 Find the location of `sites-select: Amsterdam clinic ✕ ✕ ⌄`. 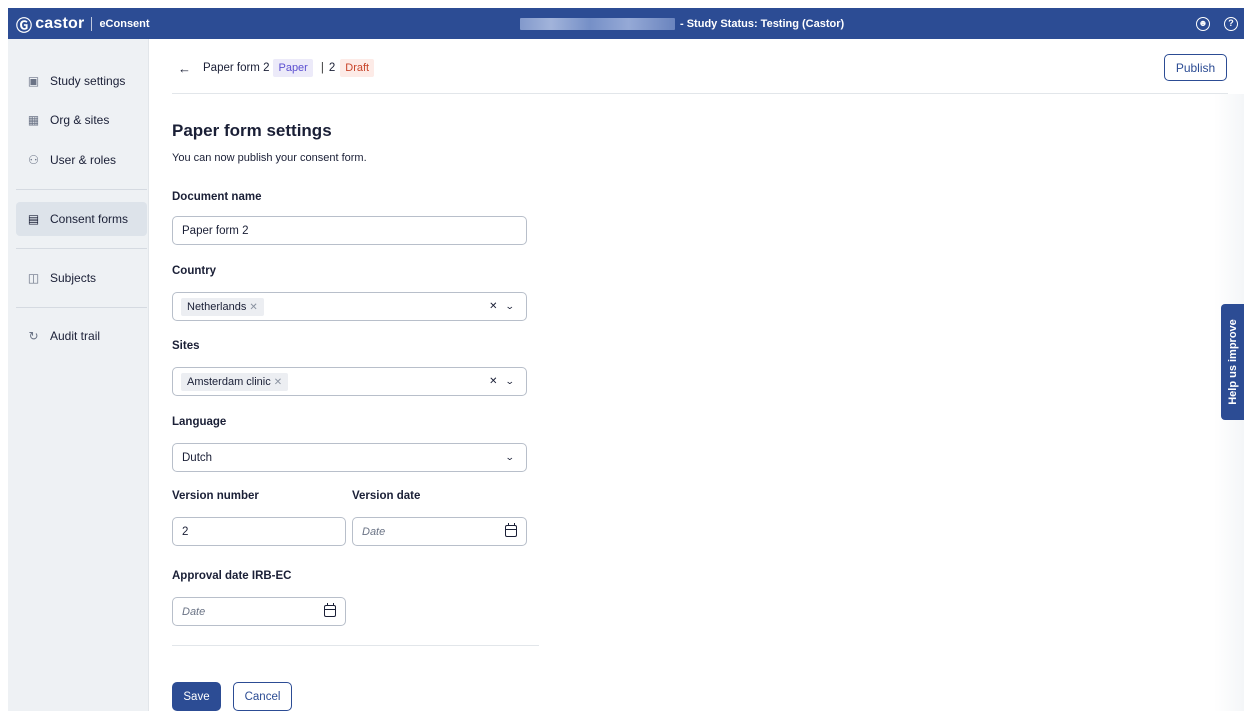

sites-select: Amsterdam clinic ✕ ✕ ⌄ is located at coordinates (349, 381).